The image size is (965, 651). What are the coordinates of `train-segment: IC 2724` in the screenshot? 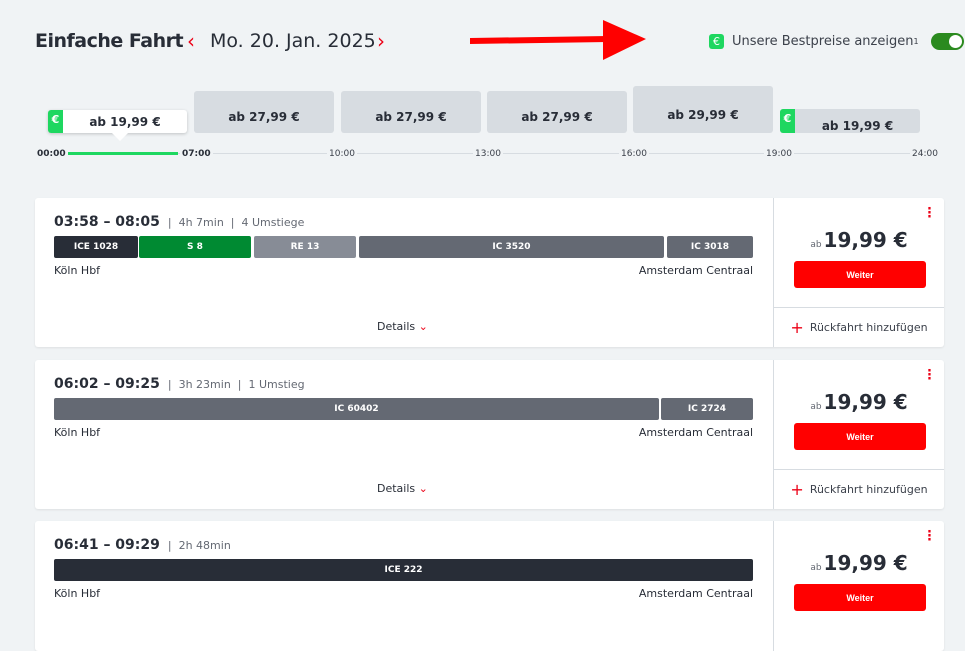 It's located at (707, 409).